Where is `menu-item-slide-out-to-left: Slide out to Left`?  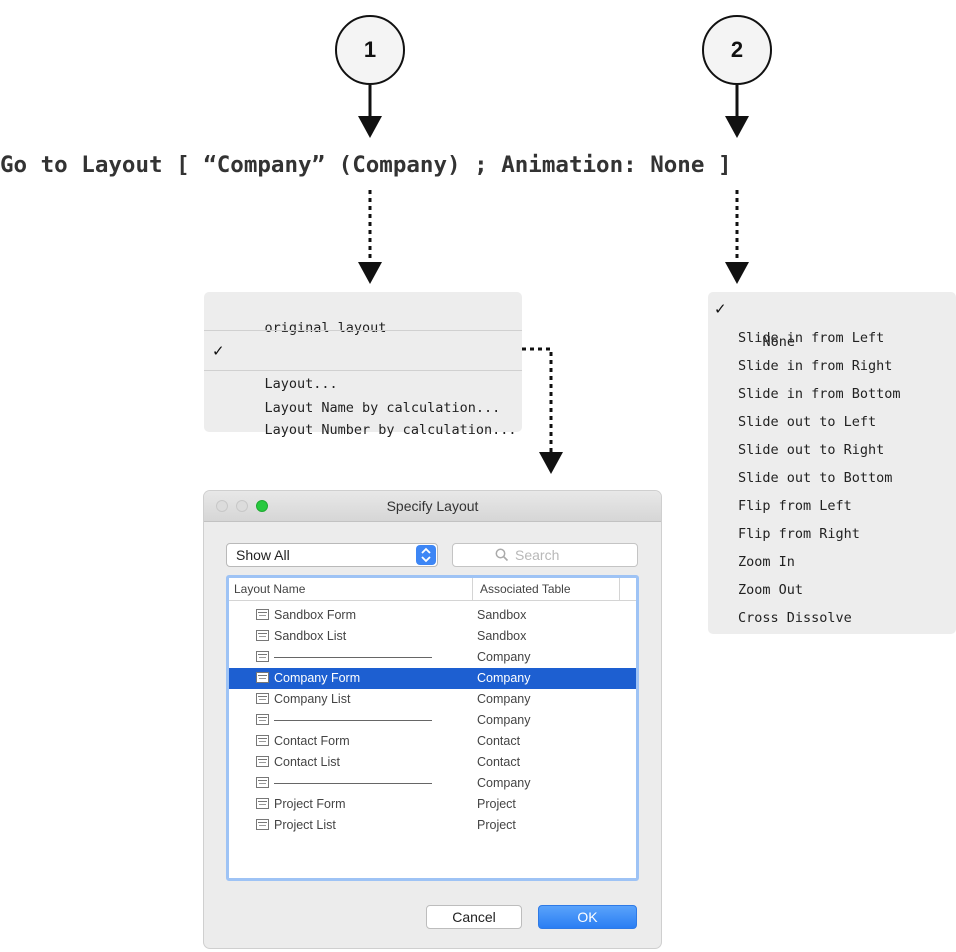 menu-item-slide-out-to-left: Slide out to Left is located at coordinates (832, 422).